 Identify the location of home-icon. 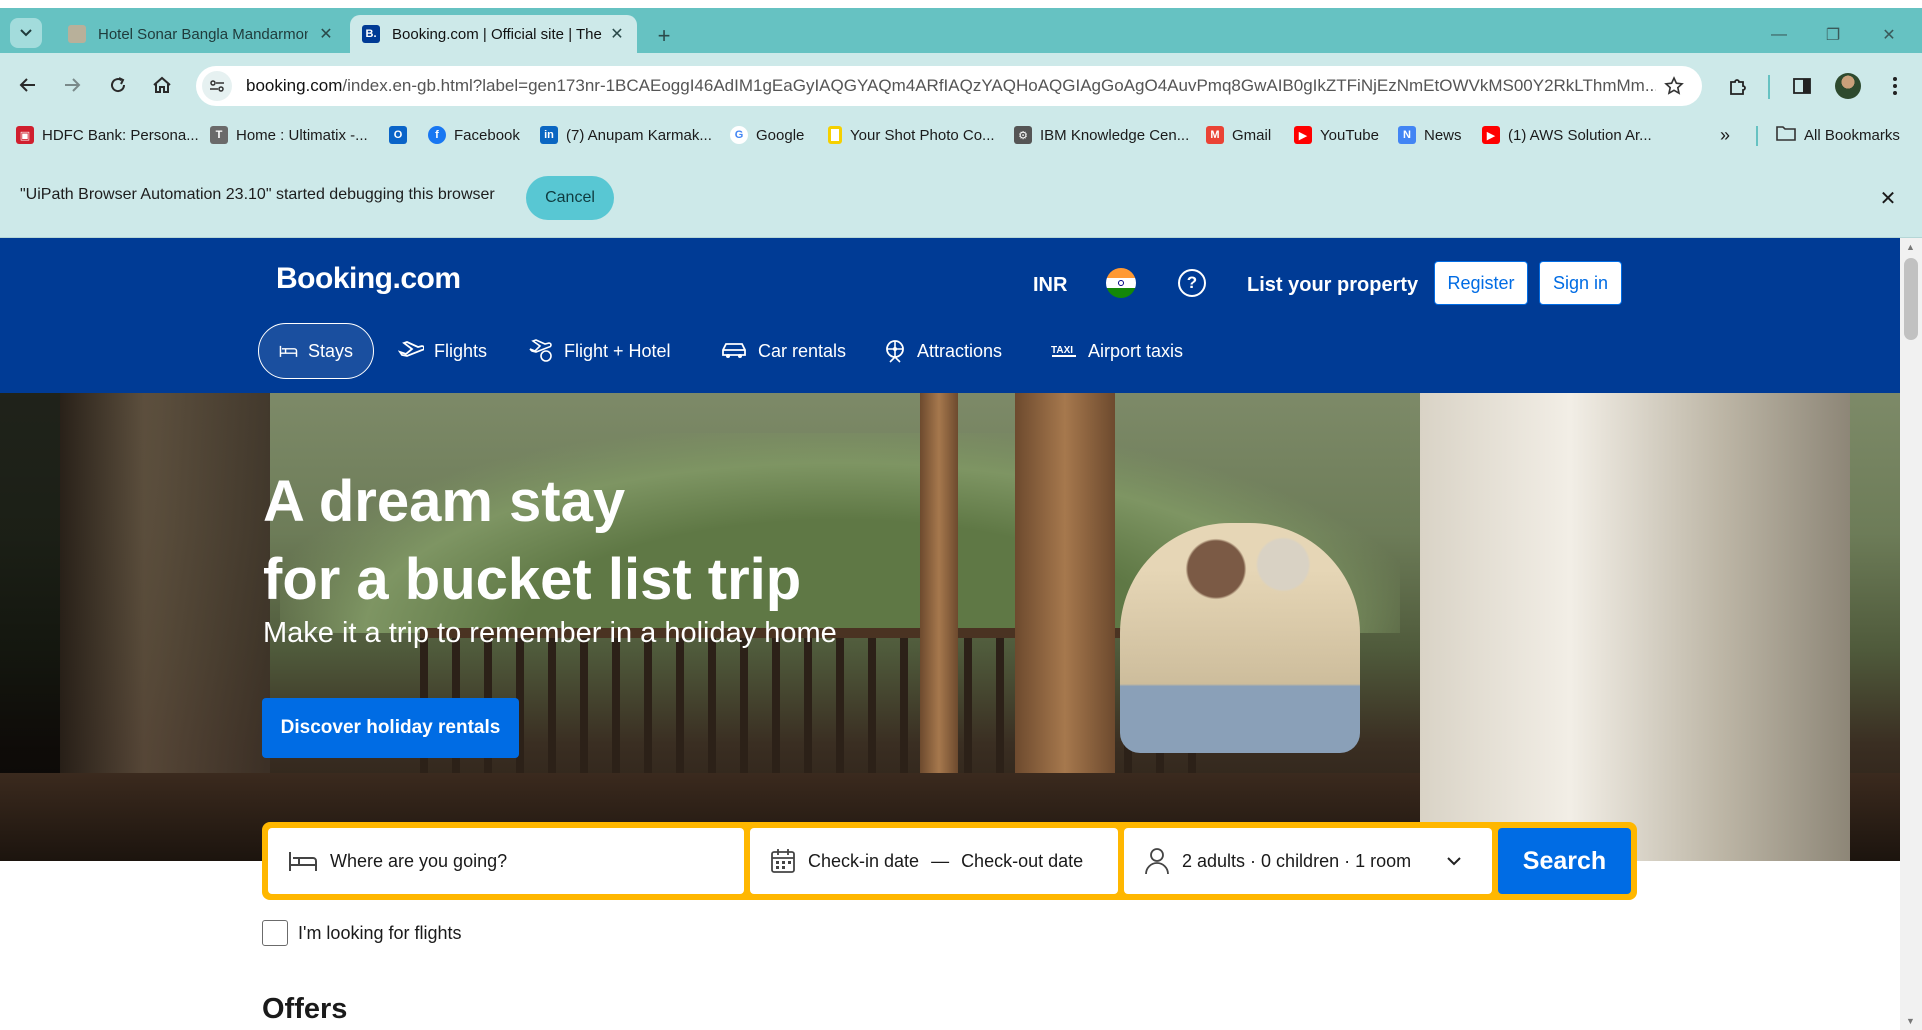
(162, 85).